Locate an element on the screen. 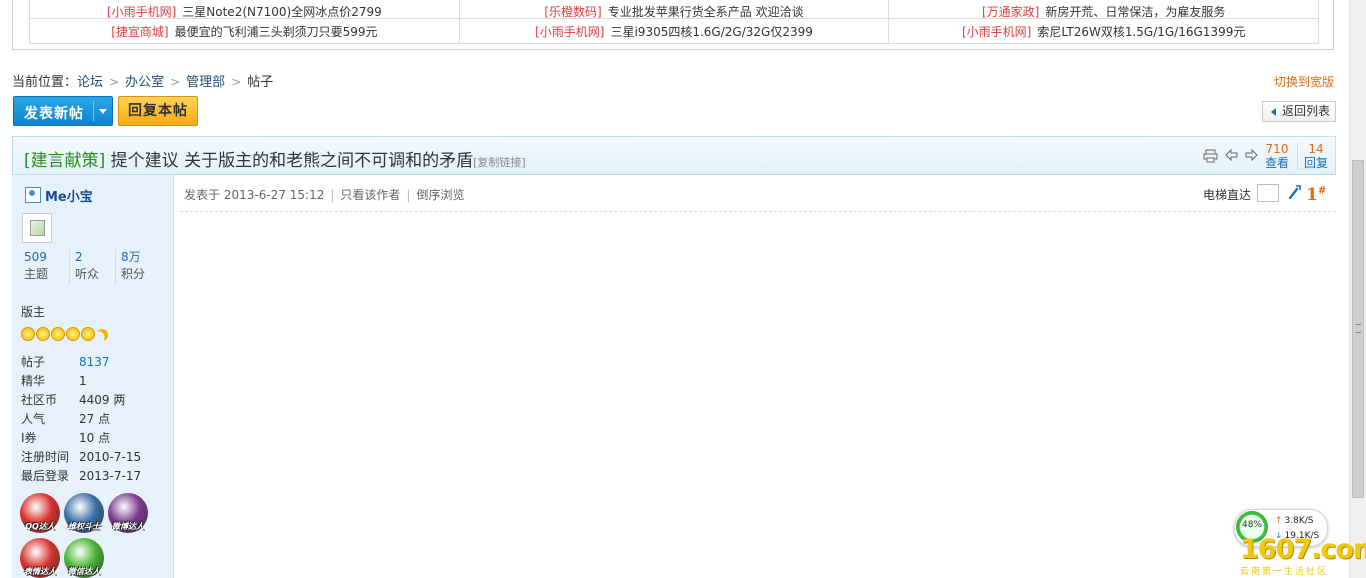  ad-tag: [万通家政] is located at coordinates (1010, 11).